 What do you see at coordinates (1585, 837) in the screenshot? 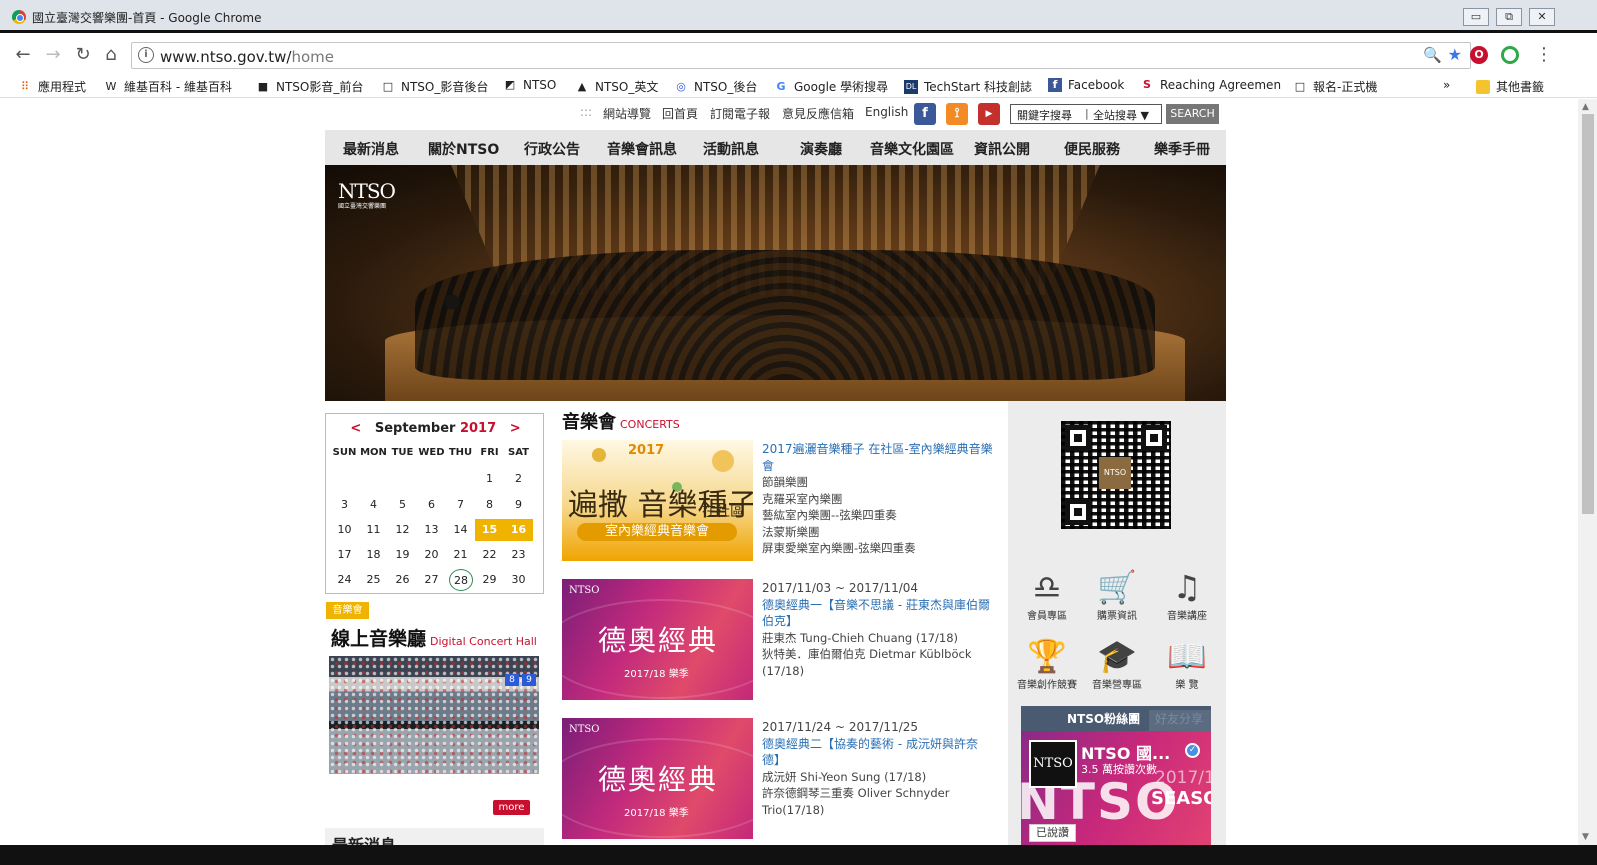
I see `scroll-down-arrow-icon: ▼` at bounding box center [1585, 837].